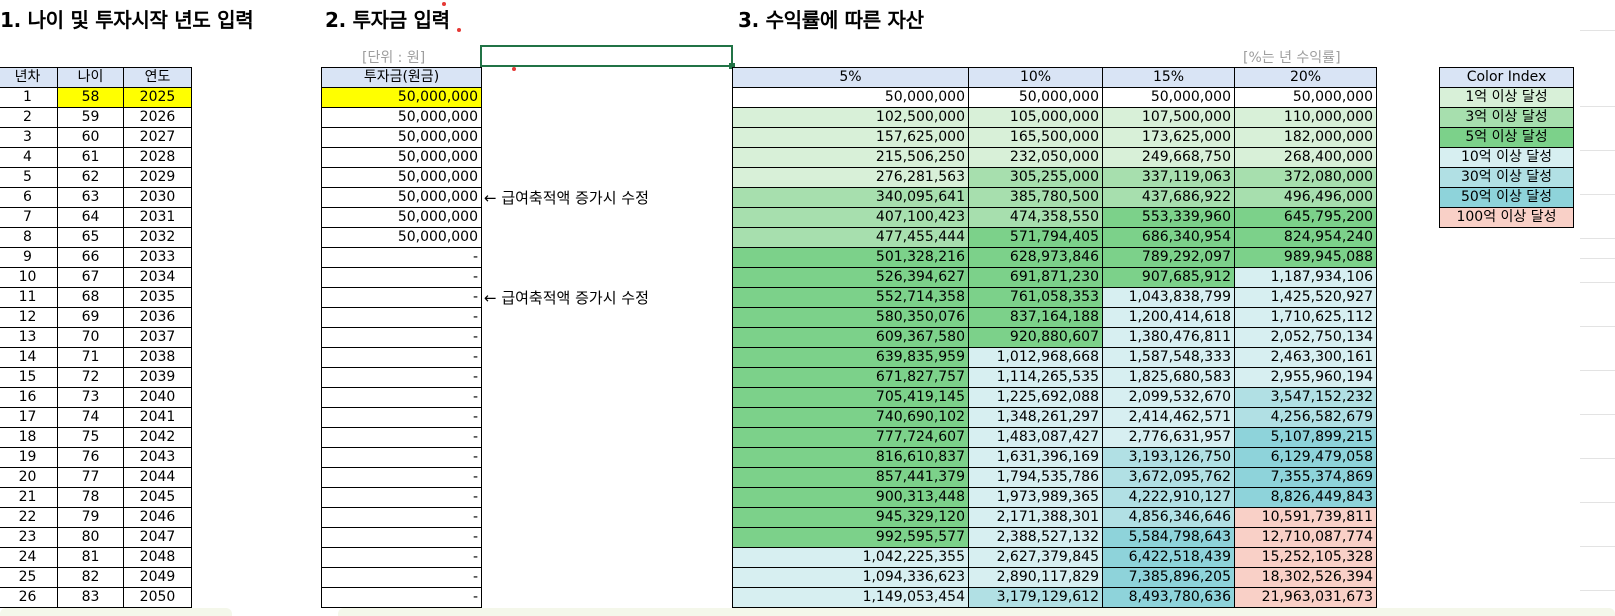 The width and height of the screenshot is (1615, 616). Describe the element at coordinates (1305, 497) in the screenshot. I see `asset-cell: 8,826,449,843` at that location.